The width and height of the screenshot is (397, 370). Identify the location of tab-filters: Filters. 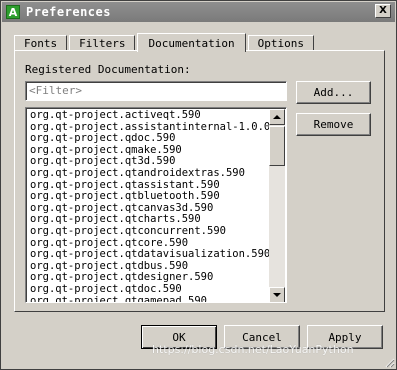
(102, 43).